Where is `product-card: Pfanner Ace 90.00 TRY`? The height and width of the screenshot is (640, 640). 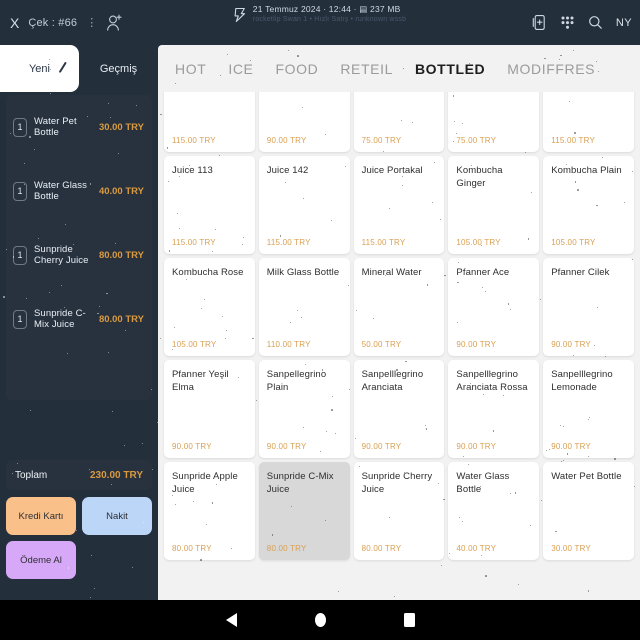 product-card: Pfanner Ace 90.00 TRY is located at coordinates (494, 307).